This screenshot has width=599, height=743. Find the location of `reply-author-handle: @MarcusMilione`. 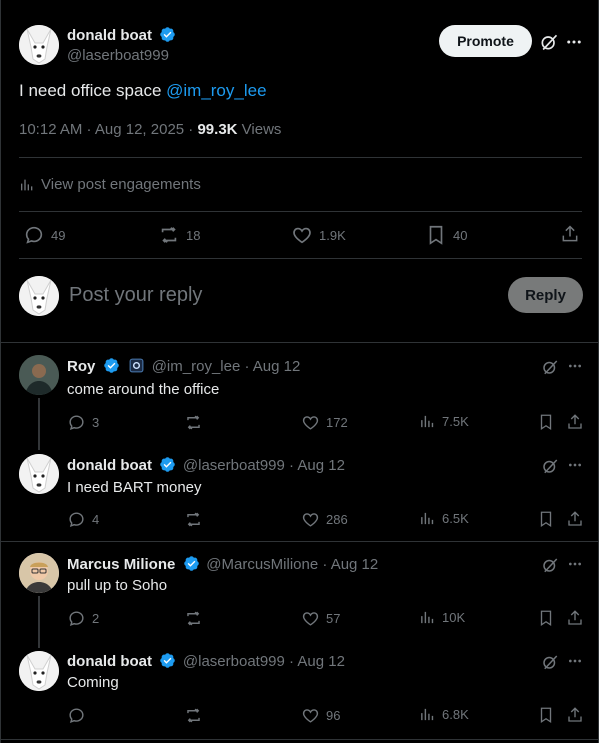

reply-author-handle: @MarcusMilione is located at coordinates (262, 564).